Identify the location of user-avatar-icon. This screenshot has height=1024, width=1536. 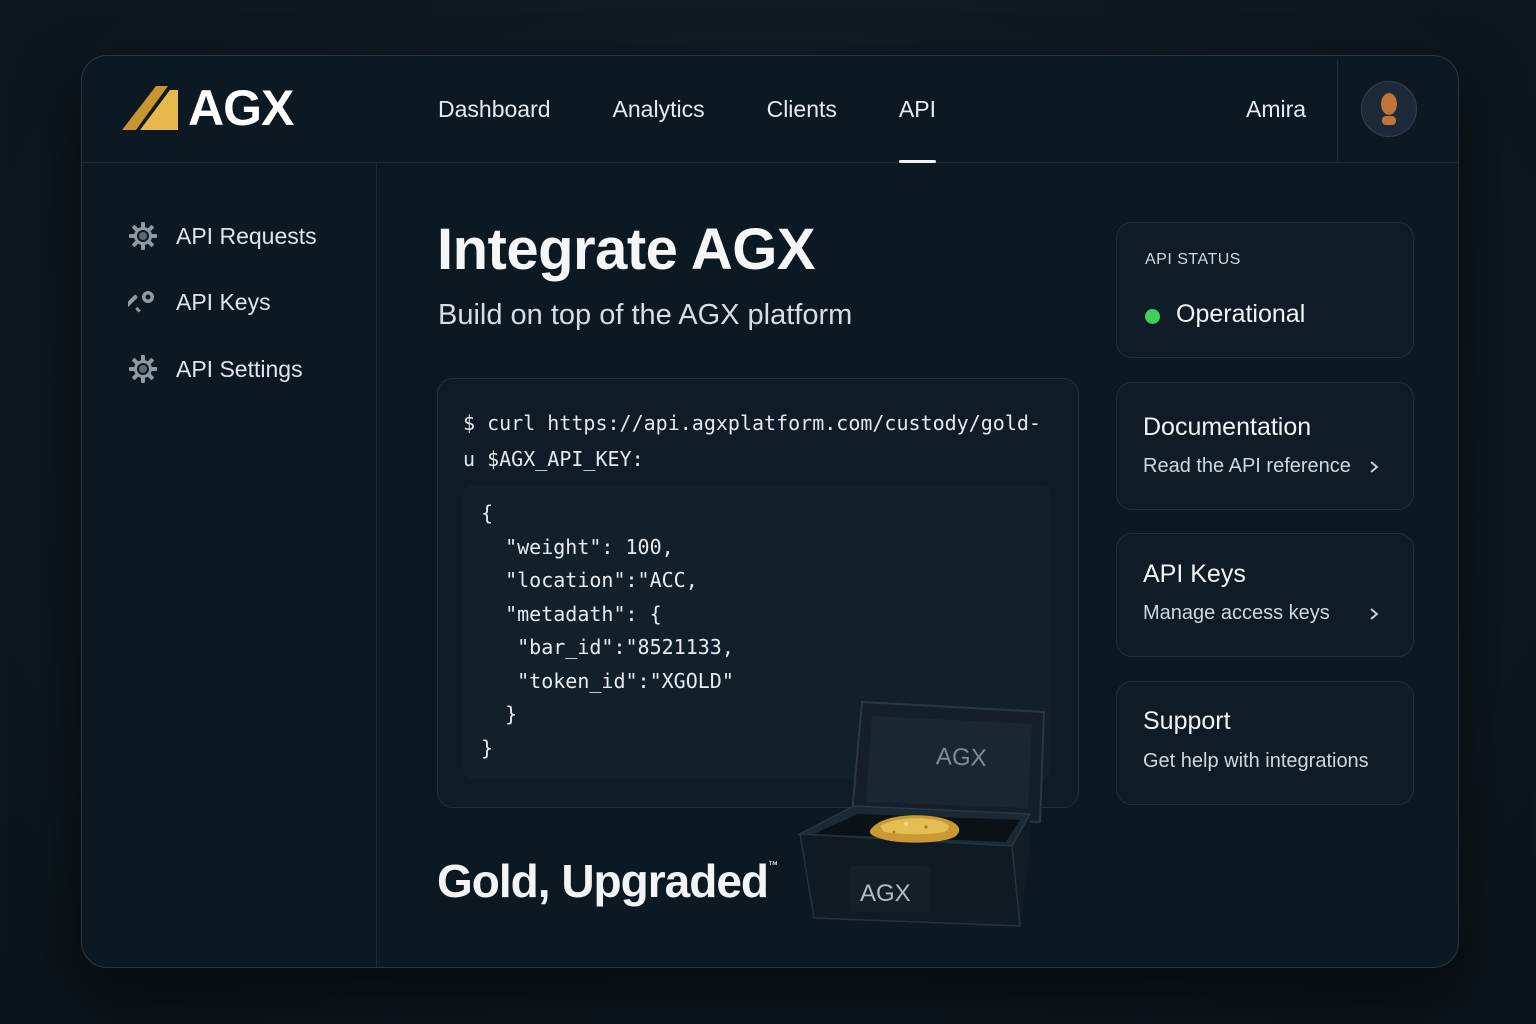
(1389, 109).